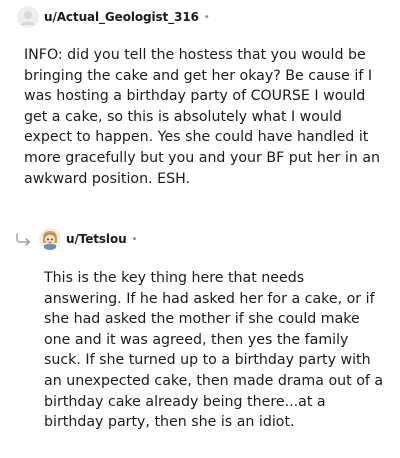 The height and width of the screenshot is (458, 400). Describe the element at coordinates (50, 239) in the screenshot. I see `character-avatar-icon` at that location.